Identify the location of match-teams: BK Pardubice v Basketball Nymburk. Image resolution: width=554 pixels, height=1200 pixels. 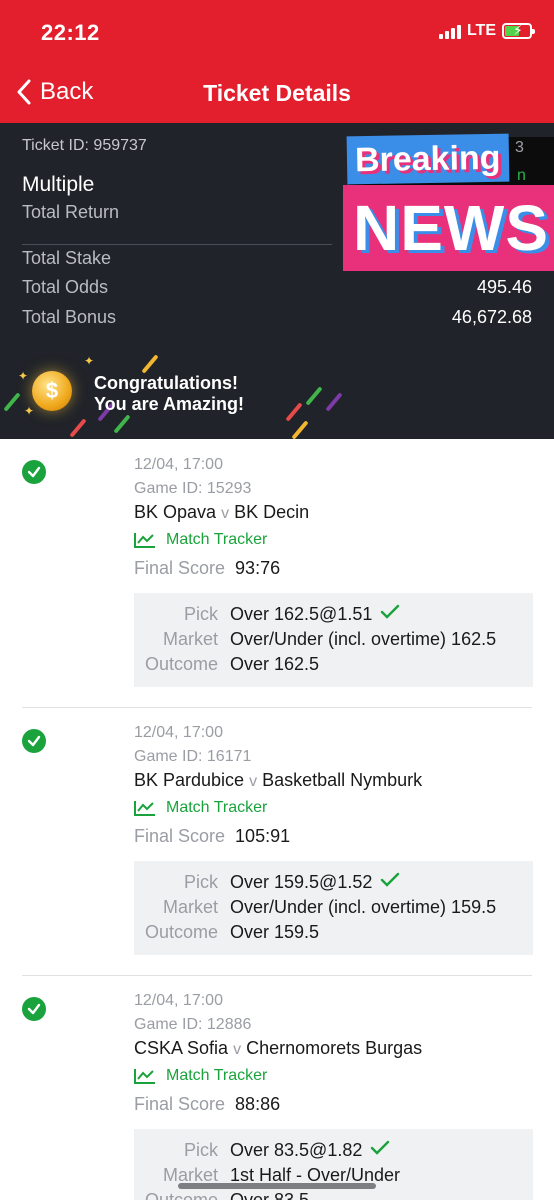
(278, 780).